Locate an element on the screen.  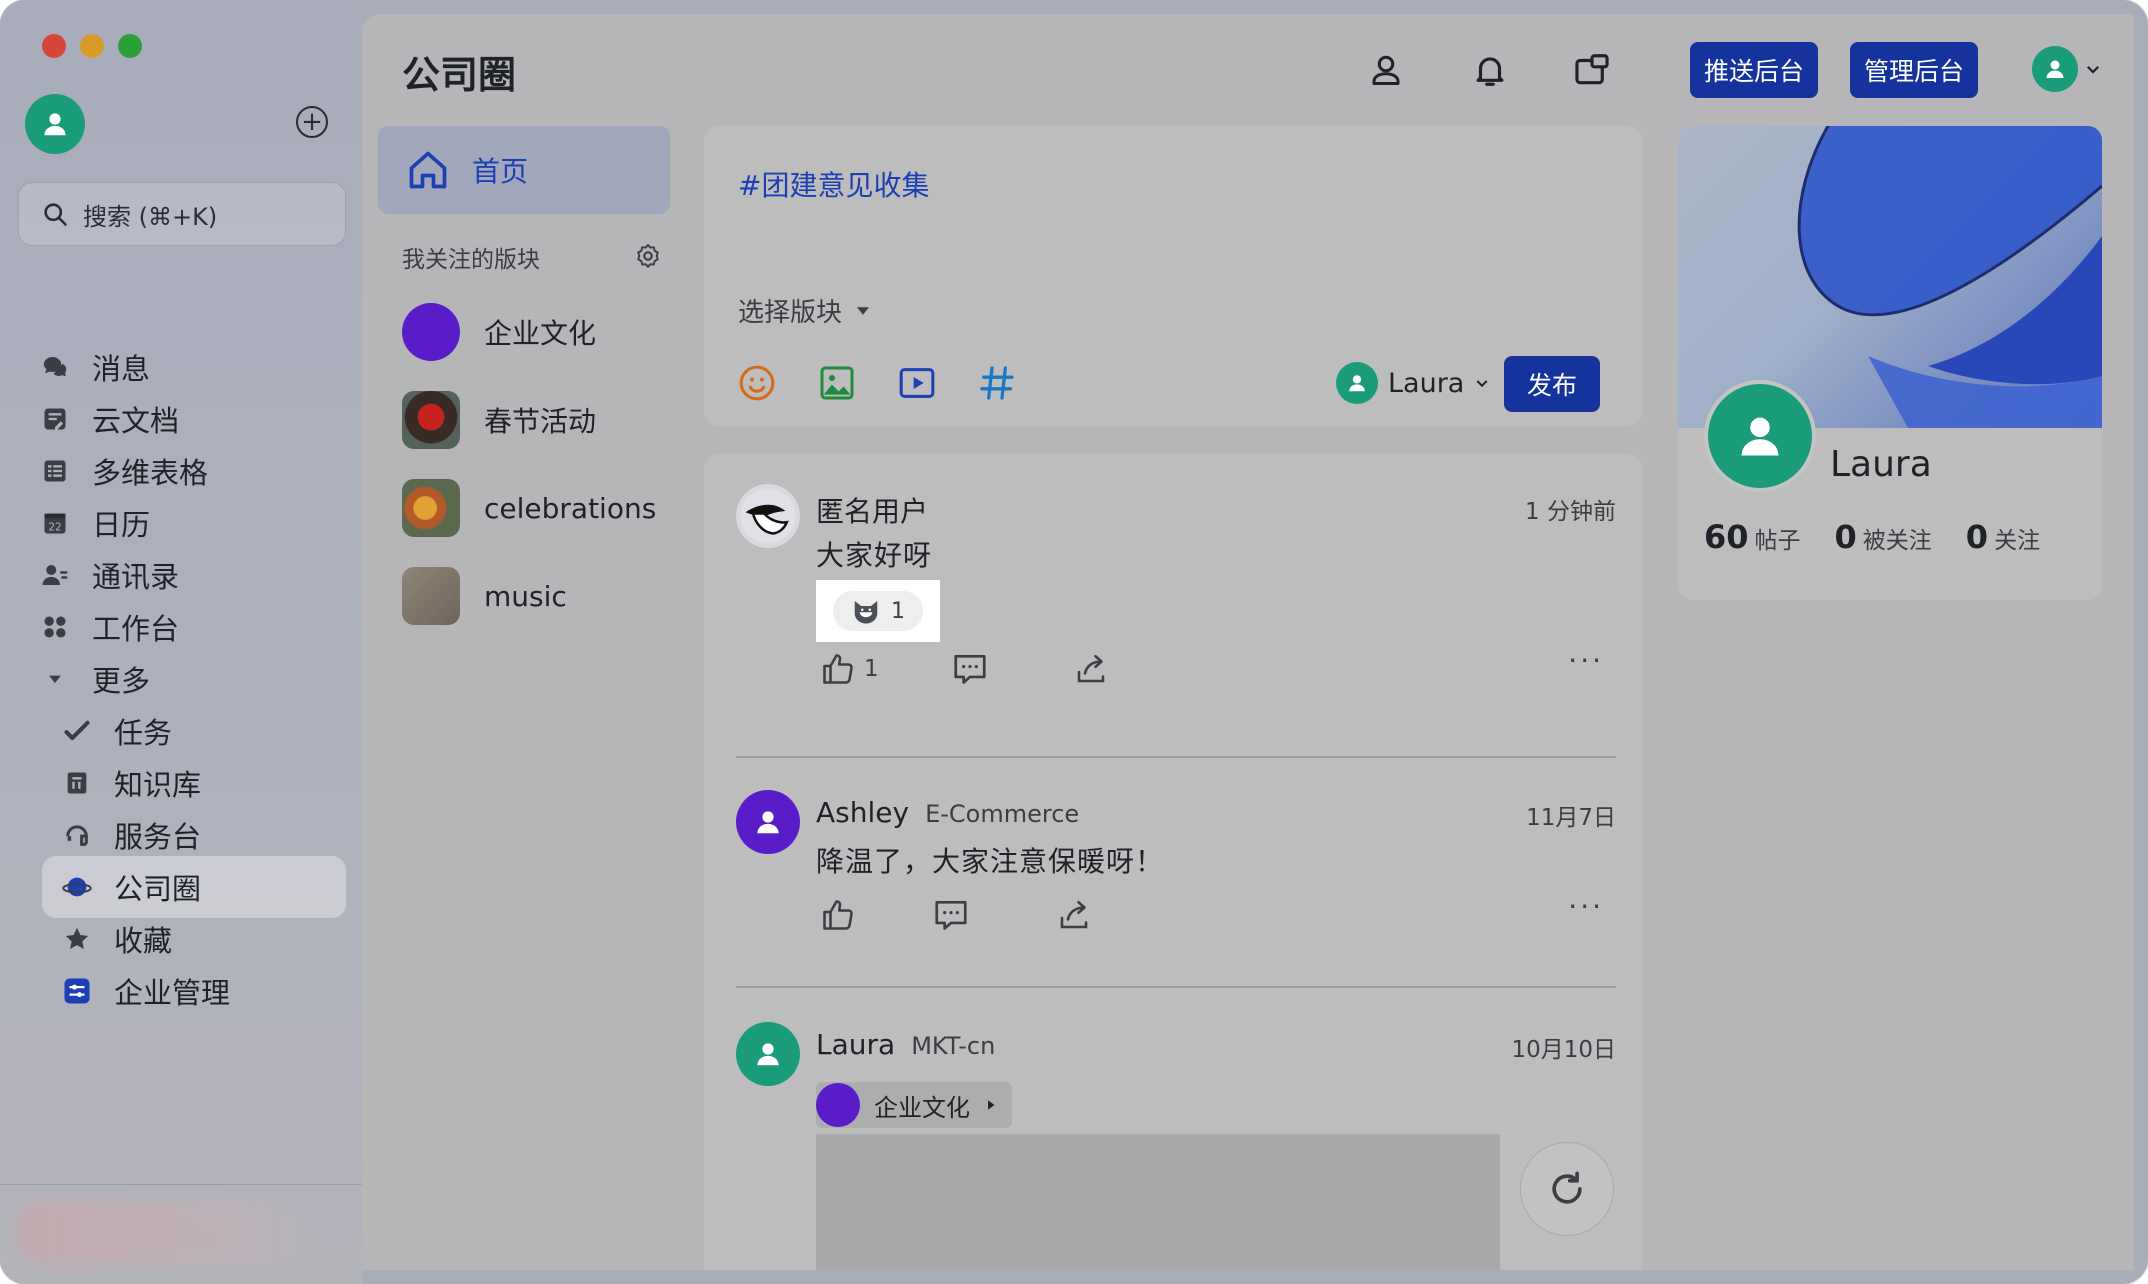
share-icon is located at coordinates (1074, 914).